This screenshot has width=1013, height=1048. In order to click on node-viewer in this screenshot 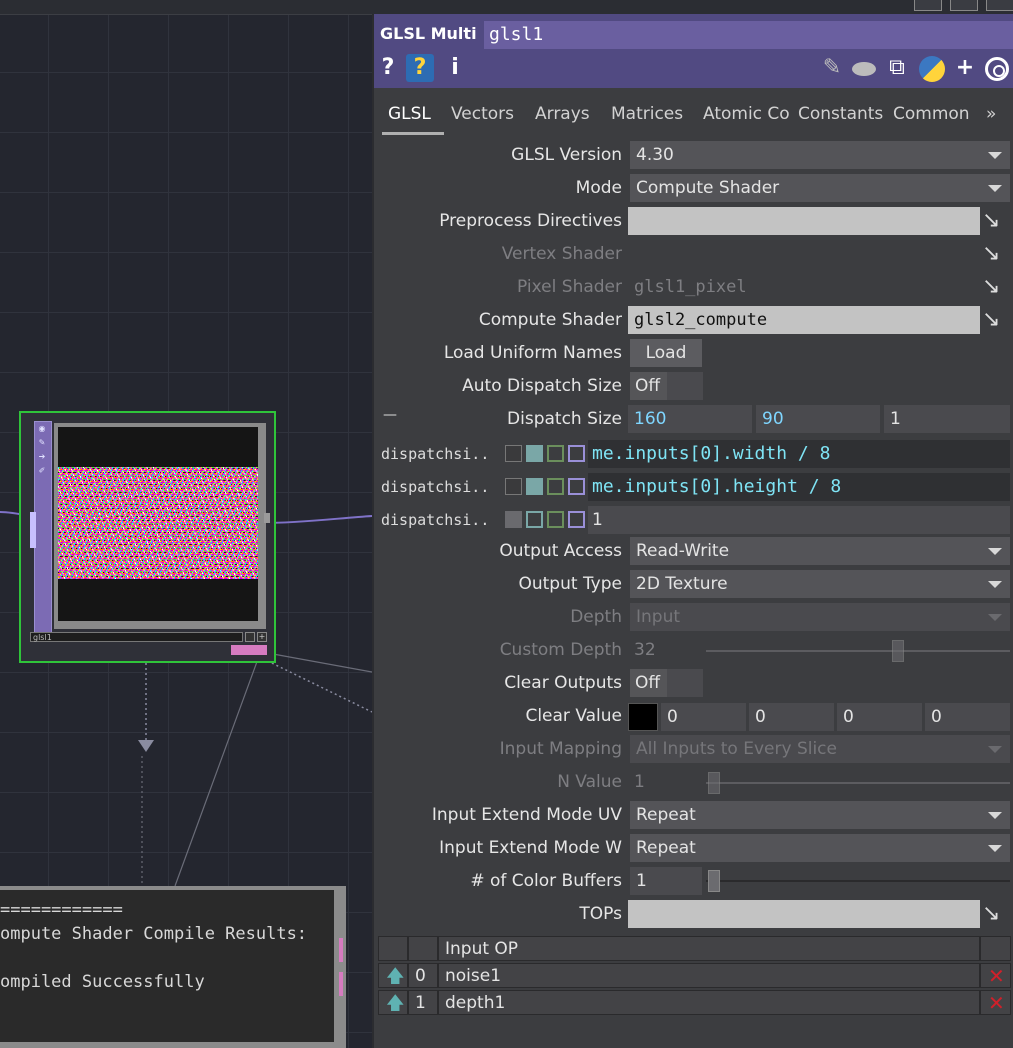, I will do `click(158, 524)`.